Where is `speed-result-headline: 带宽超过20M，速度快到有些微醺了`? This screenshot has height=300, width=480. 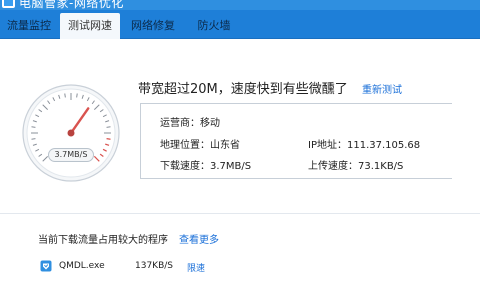 speed-result-headline: 带宽超过20M，速度快到有些微醺了 is located at coordinates (243, 89).